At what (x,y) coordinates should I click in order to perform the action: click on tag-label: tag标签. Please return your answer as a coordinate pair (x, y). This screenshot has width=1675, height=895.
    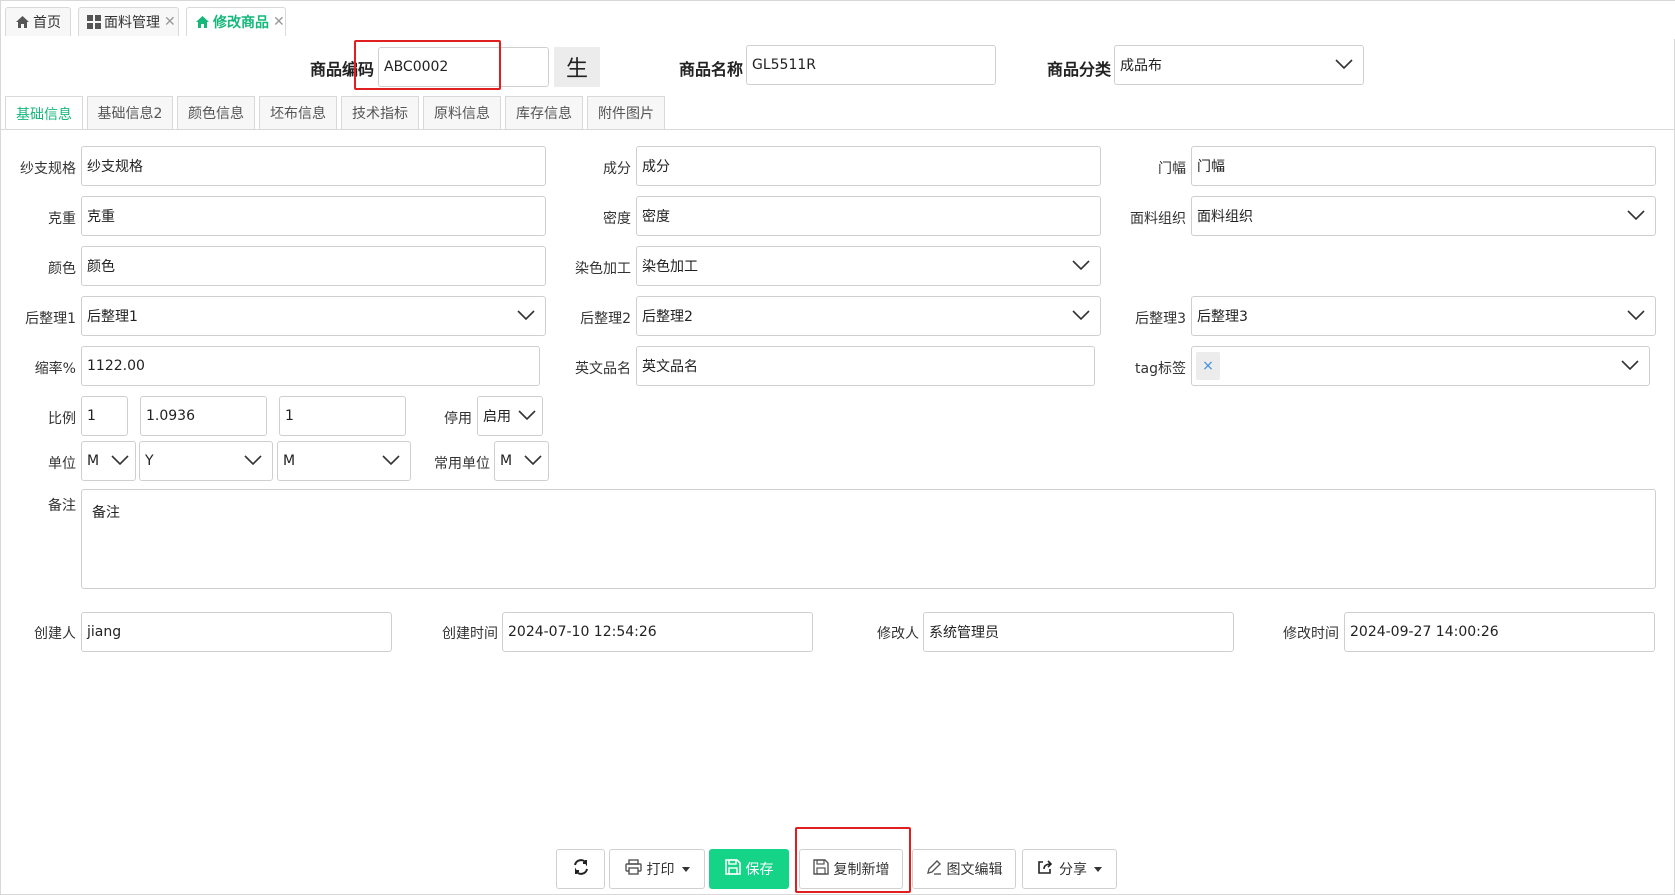
    Looking at the image, I should click on (1160, 369).